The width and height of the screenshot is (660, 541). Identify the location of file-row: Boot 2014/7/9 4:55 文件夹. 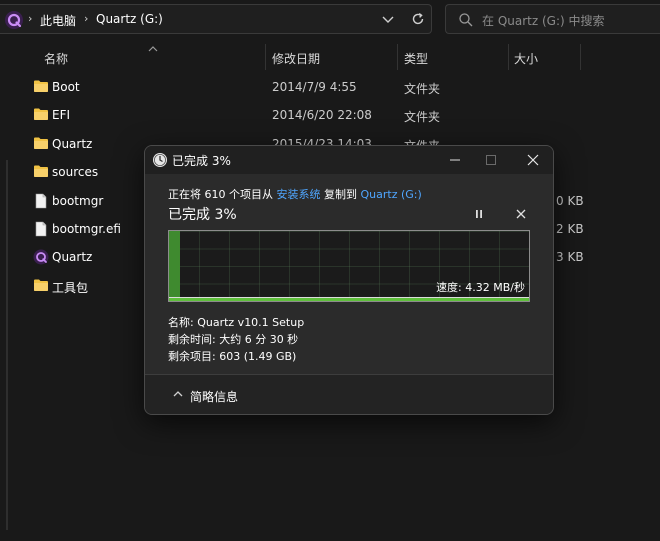
(330, 87).